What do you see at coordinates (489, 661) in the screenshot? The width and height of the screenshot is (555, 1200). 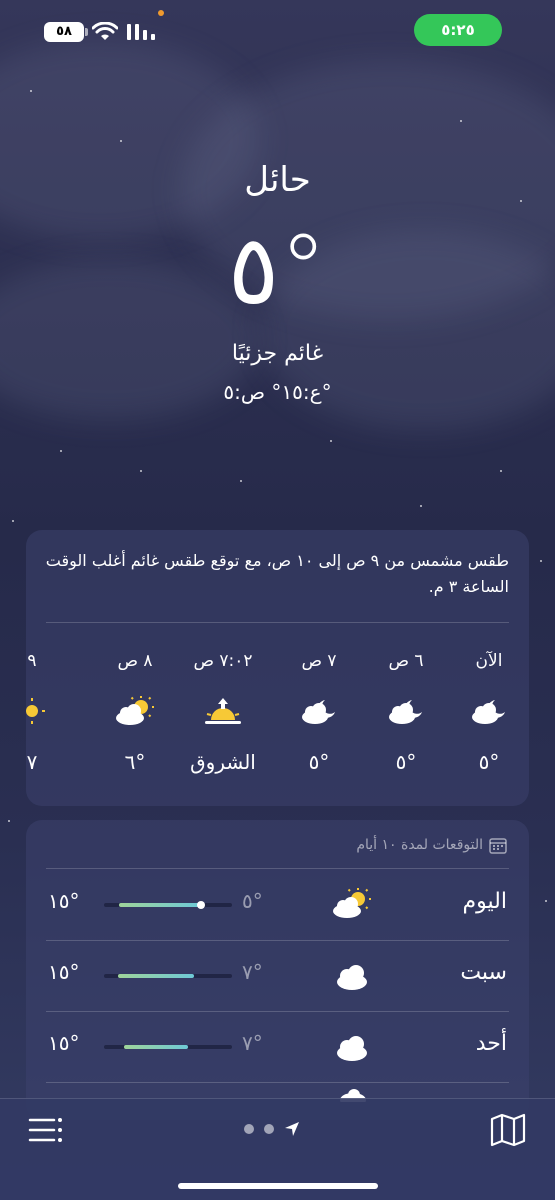 I see `hour-label: الآن` at bounding box center [489, 661].